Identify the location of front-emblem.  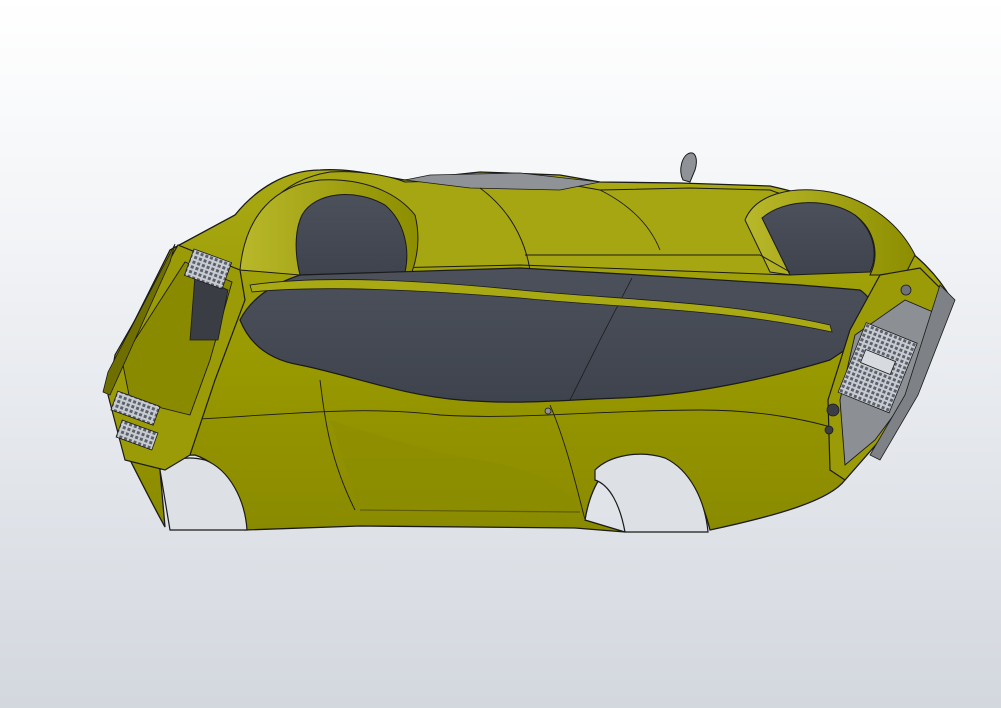
(906, 290).